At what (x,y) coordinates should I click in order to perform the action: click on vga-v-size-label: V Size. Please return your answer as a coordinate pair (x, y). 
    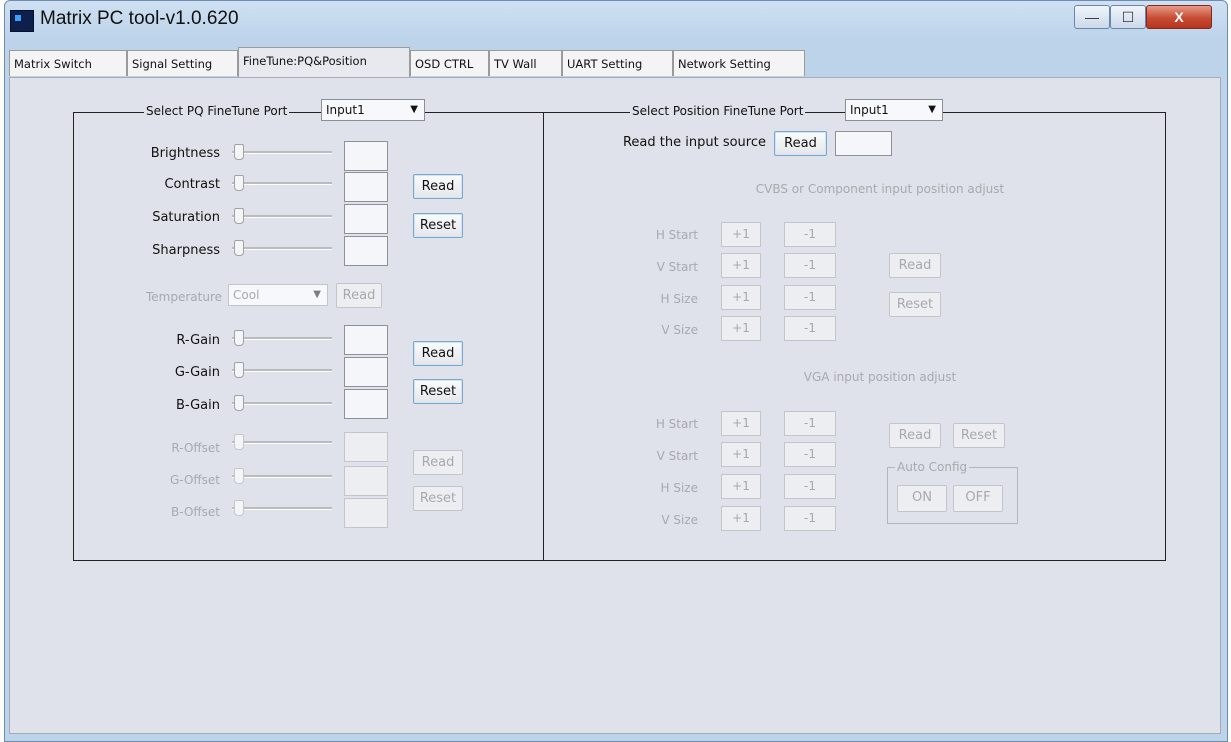
    Looking at the image, I should click on (679, 520).